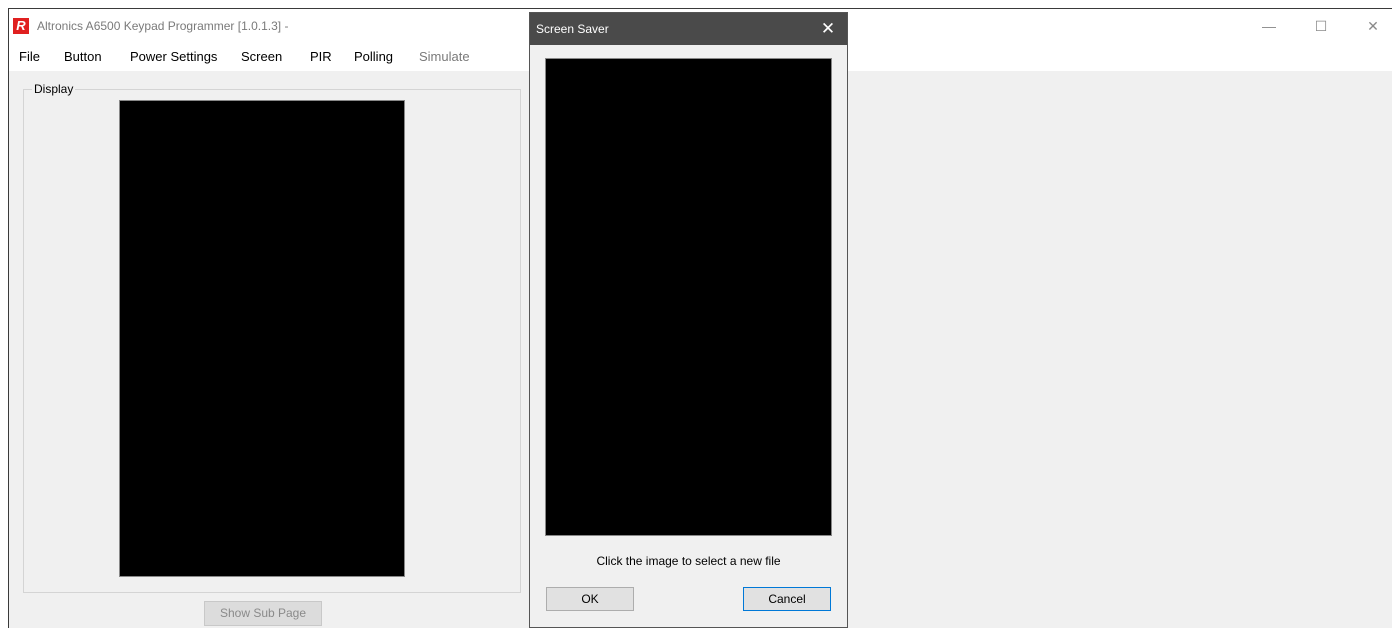 This screenshot has height=628, width=1392. Describe the element at coordinates (173, 56) in the screenshot. I see `menu-power-settings: Power Settings` at that location.